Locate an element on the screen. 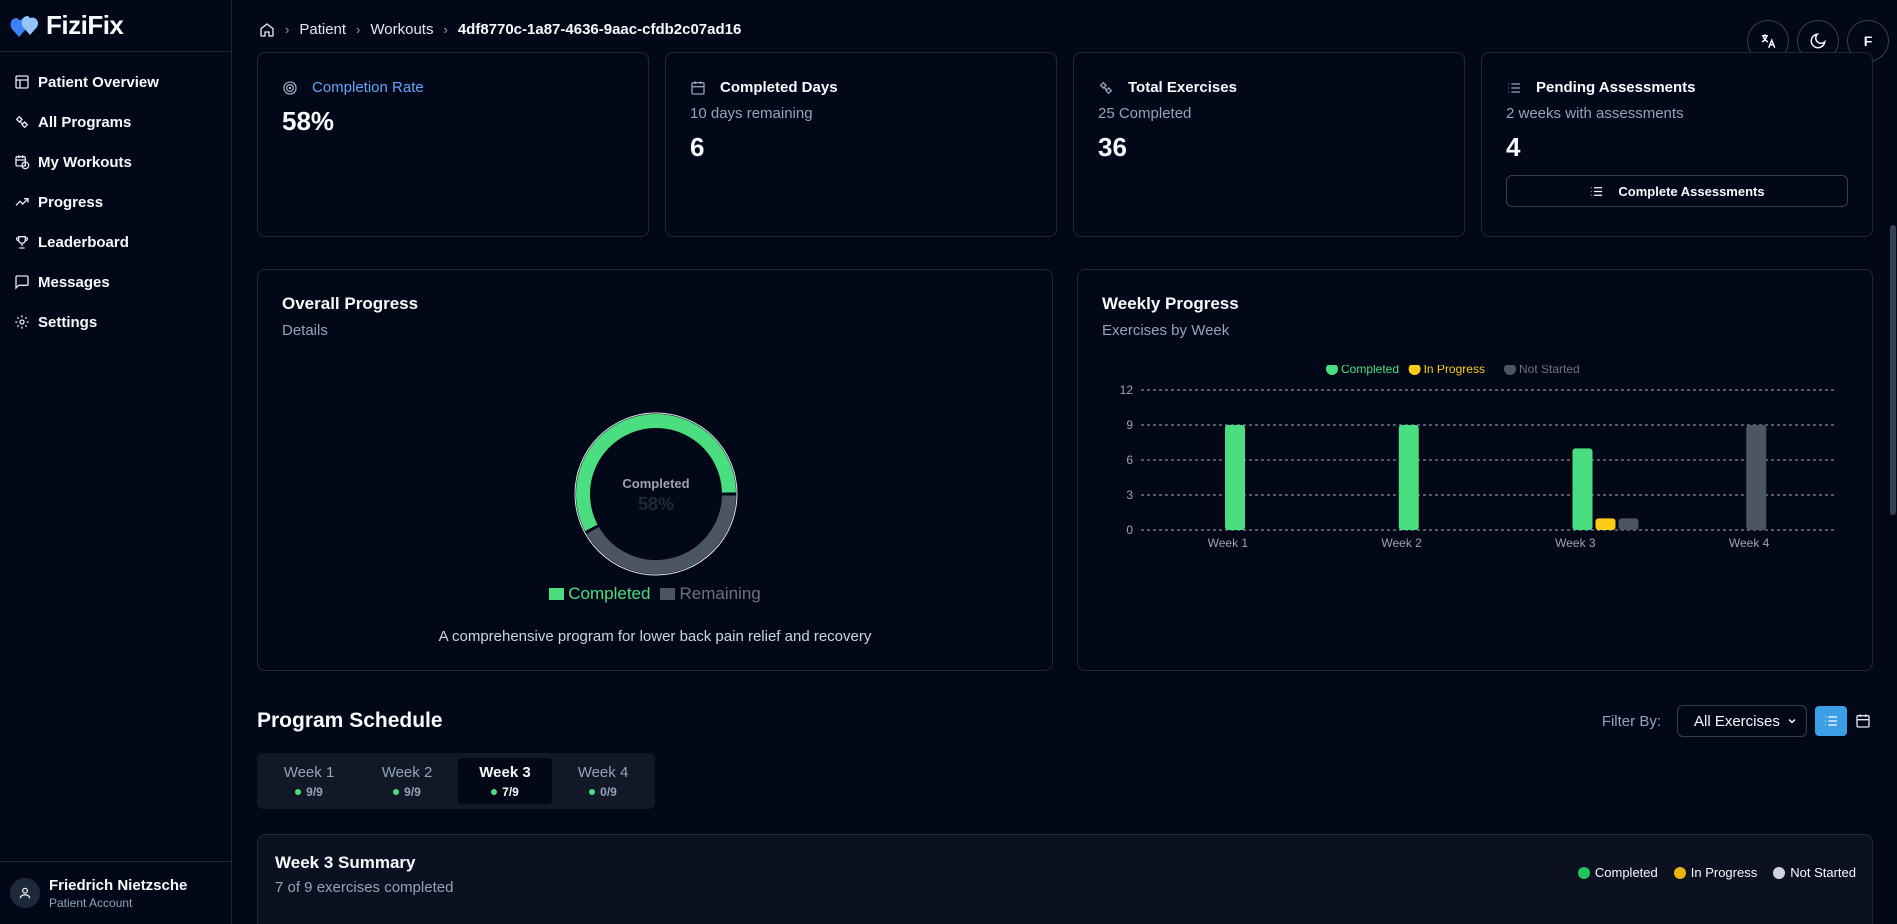 Image resolution: width=1897 pixels, height=924 pixels. chart-legend: Completed In Progress Not Started is located at coordinates (1453, 370).